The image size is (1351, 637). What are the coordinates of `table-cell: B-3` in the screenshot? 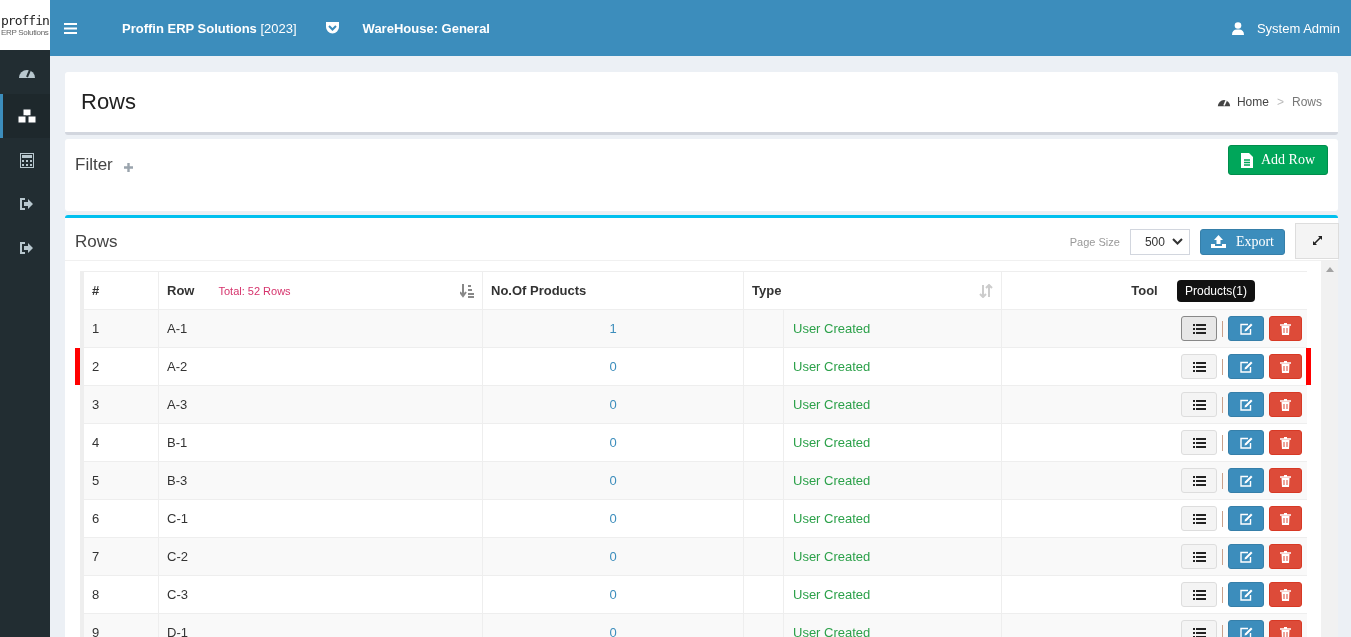 It's located at (177, 480).